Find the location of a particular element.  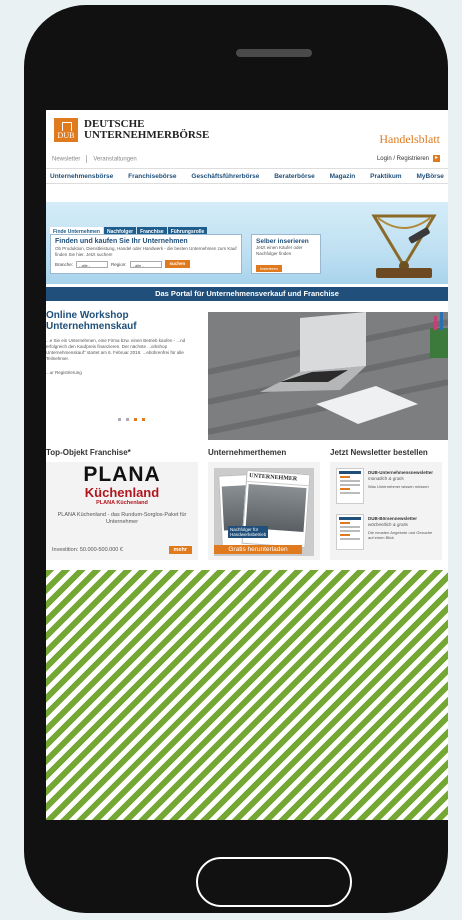

search-button: suchen is located at coordinates (177, 264).